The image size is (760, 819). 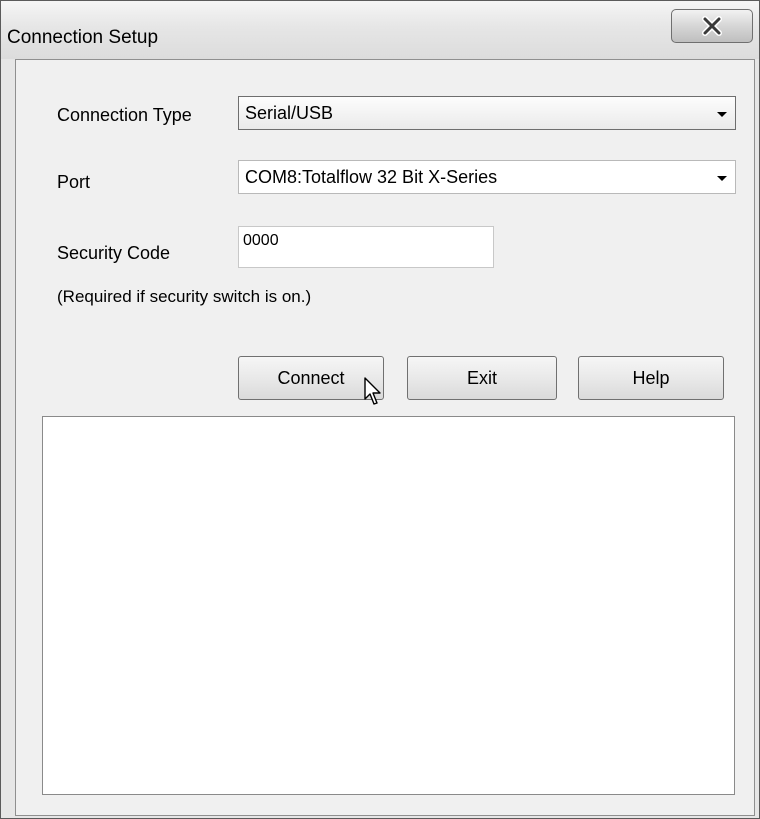 I want to click on connection-type-select: Serial/USB, so click(x=487, y=113).